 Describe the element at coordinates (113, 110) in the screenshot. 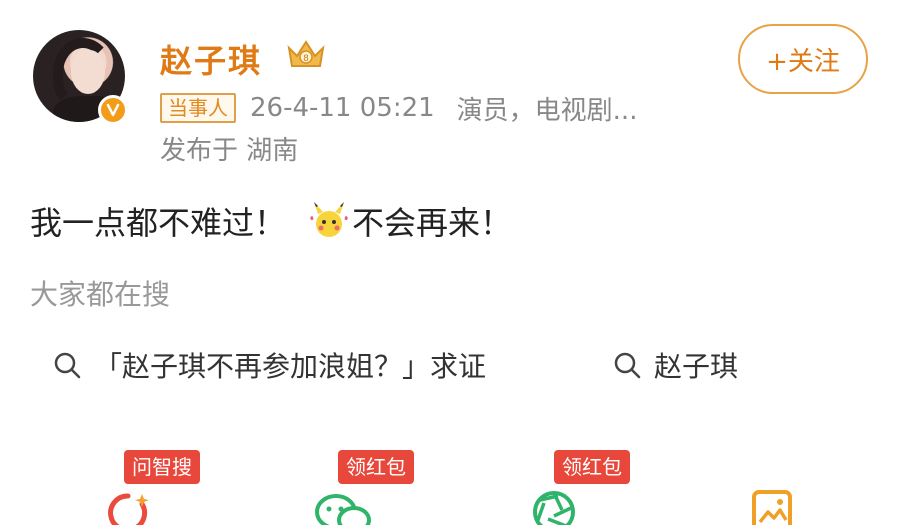

I see `verified-icon` at that location.